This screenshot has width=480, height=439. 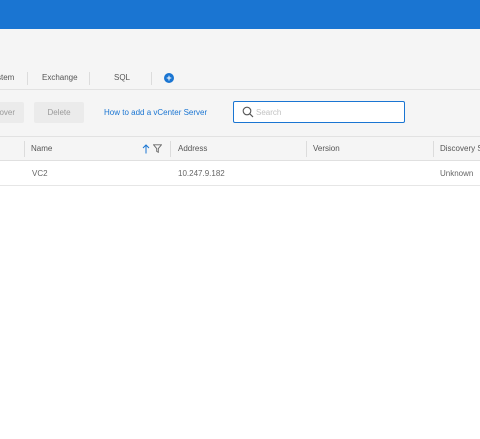 I want to click on delete-button: Delete, so click(x=59, y=112).